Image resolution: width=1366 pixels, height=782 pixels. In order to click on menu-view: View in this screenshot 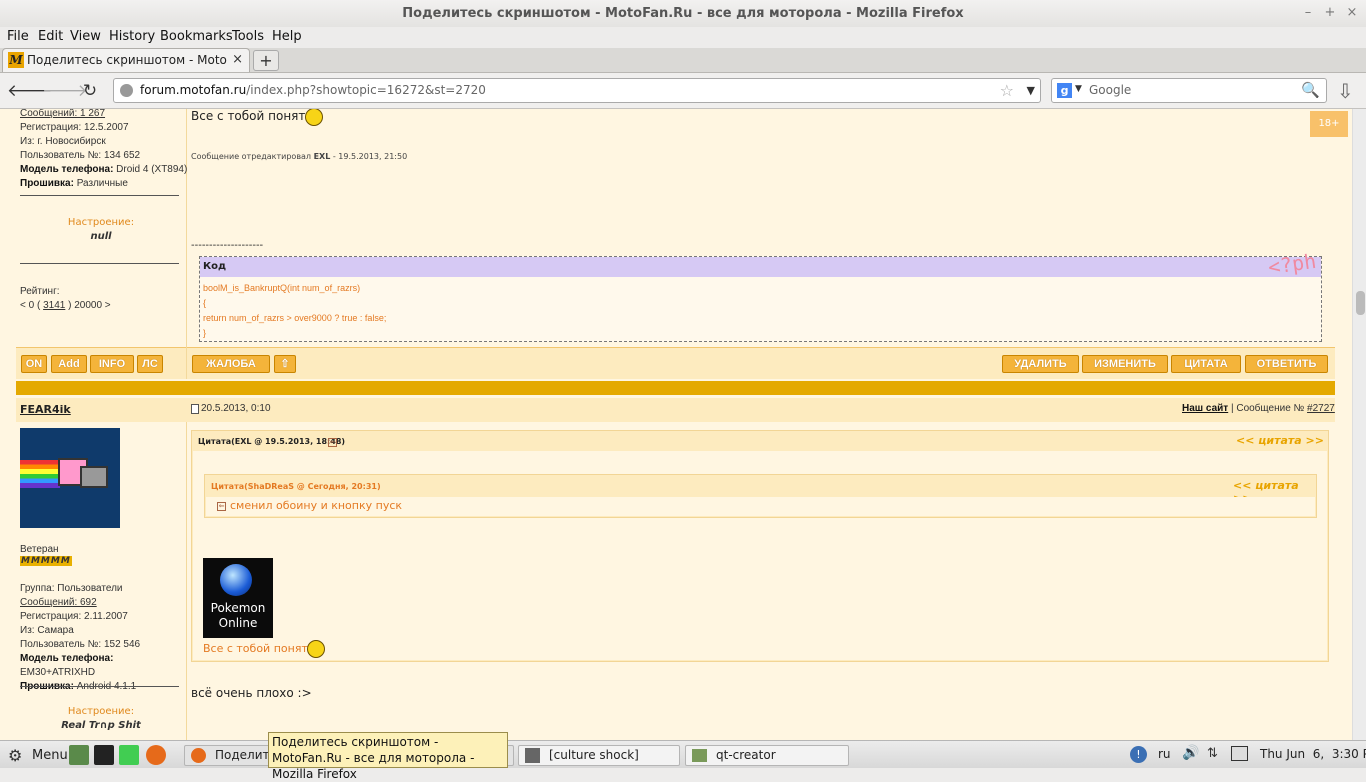, I will do `click(85, 37)`.